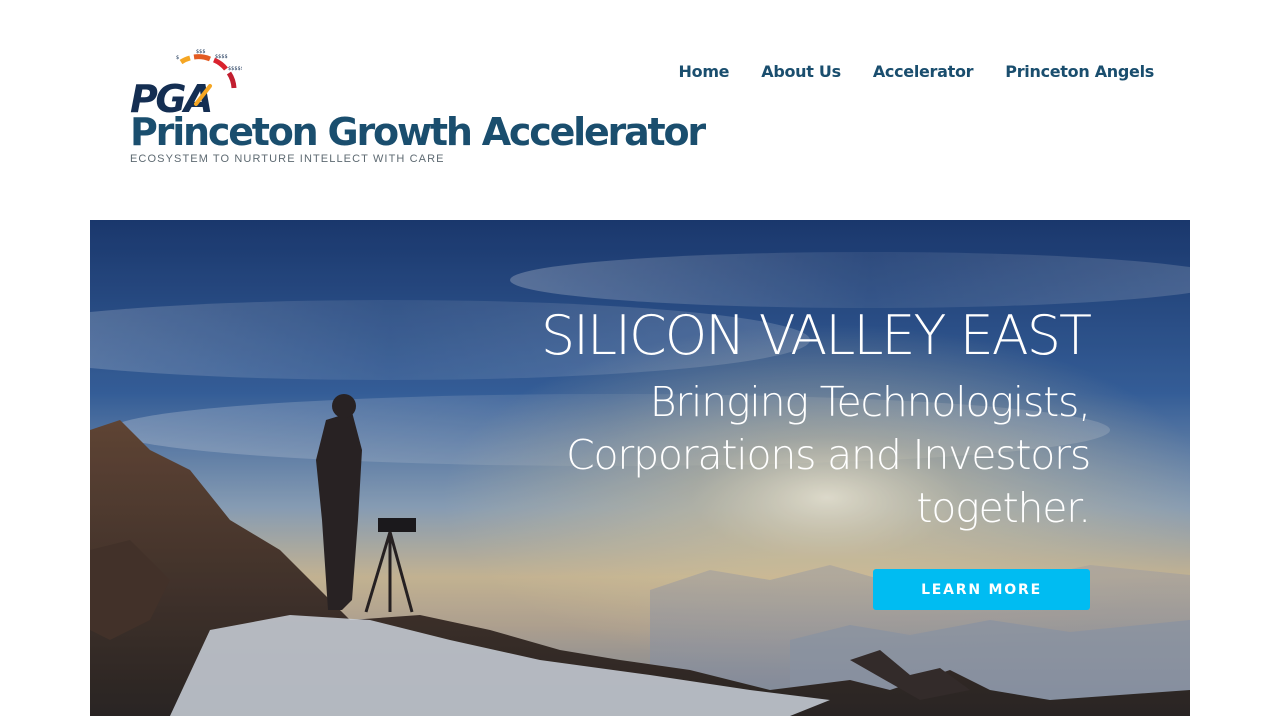 The width and height of the screenshot is (1280, 720). Describe the element at coordinates (801, 72) in the screenshot. I see `nav-item-about-us: About Us` at that location.